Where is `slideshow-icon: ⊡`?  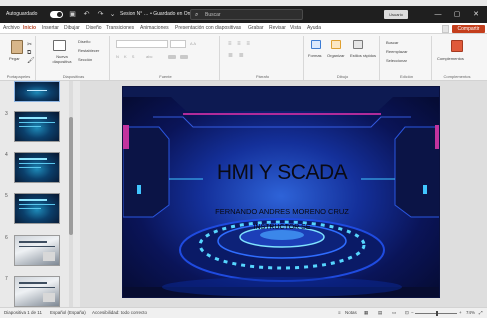
slideshow-icon: ⊡ is located at coordinates (407, 313).